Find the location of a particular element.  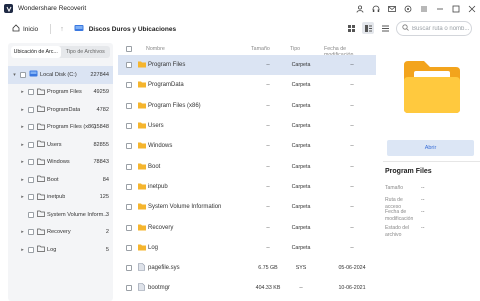

file-type: Carpeta is located at coordinates (301, 227).